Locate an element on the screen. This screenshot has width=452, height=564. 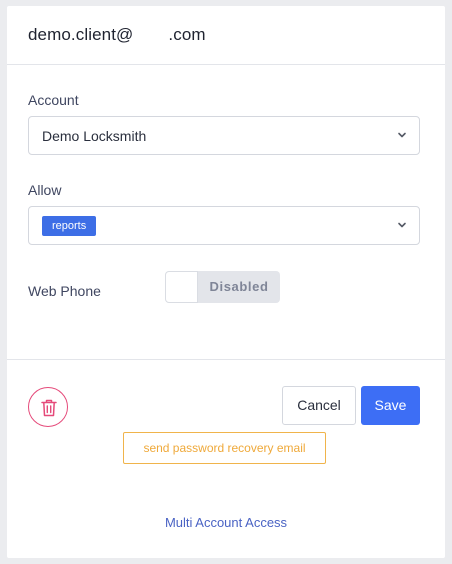
web-phone-toggle: Disabled is located at coordinates (222, 287).